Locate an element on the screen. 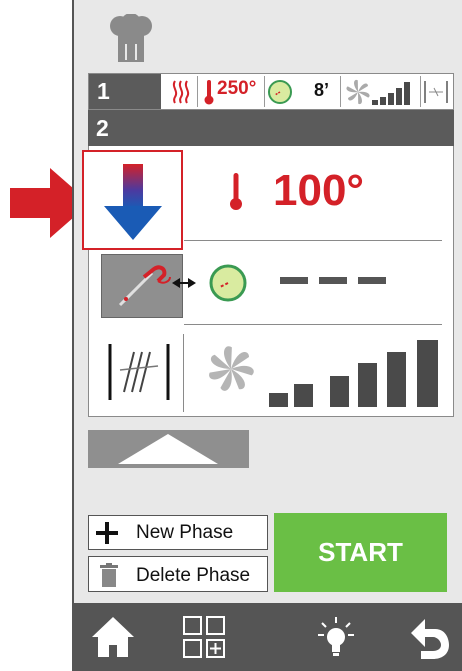  start-button: START is located at coordinates (360, 552).